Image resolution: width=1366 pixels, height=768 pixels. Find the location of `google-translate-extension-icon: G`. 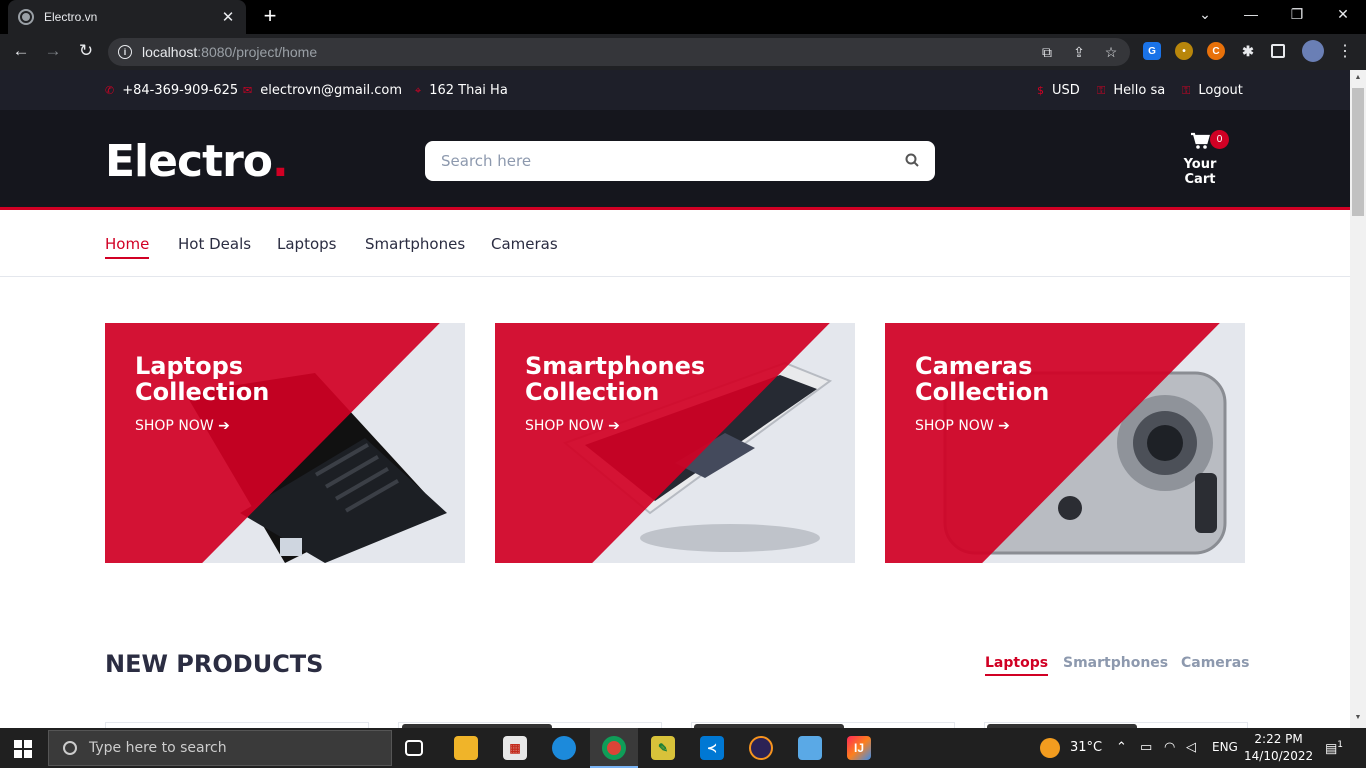

google-translate-extension-icon: G is located at coordinates (1152, 51).